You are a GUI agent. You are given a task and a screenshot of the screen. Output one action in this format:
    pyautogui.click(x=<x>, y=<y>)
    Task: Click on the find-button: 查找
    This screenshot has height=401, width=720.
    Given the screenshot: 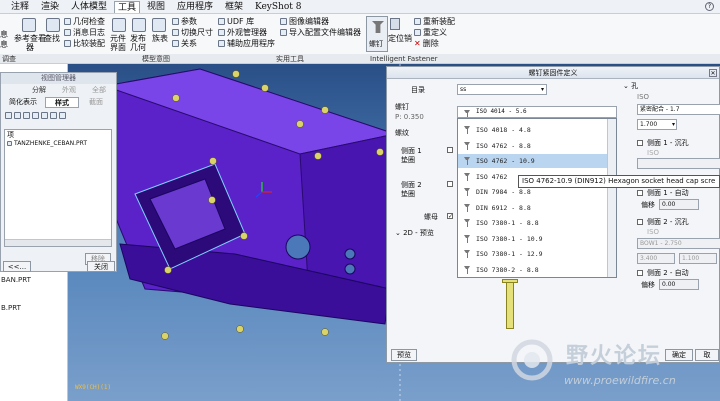 What is the action you would take?
    pyautogui.click(x=52, y=38)
    